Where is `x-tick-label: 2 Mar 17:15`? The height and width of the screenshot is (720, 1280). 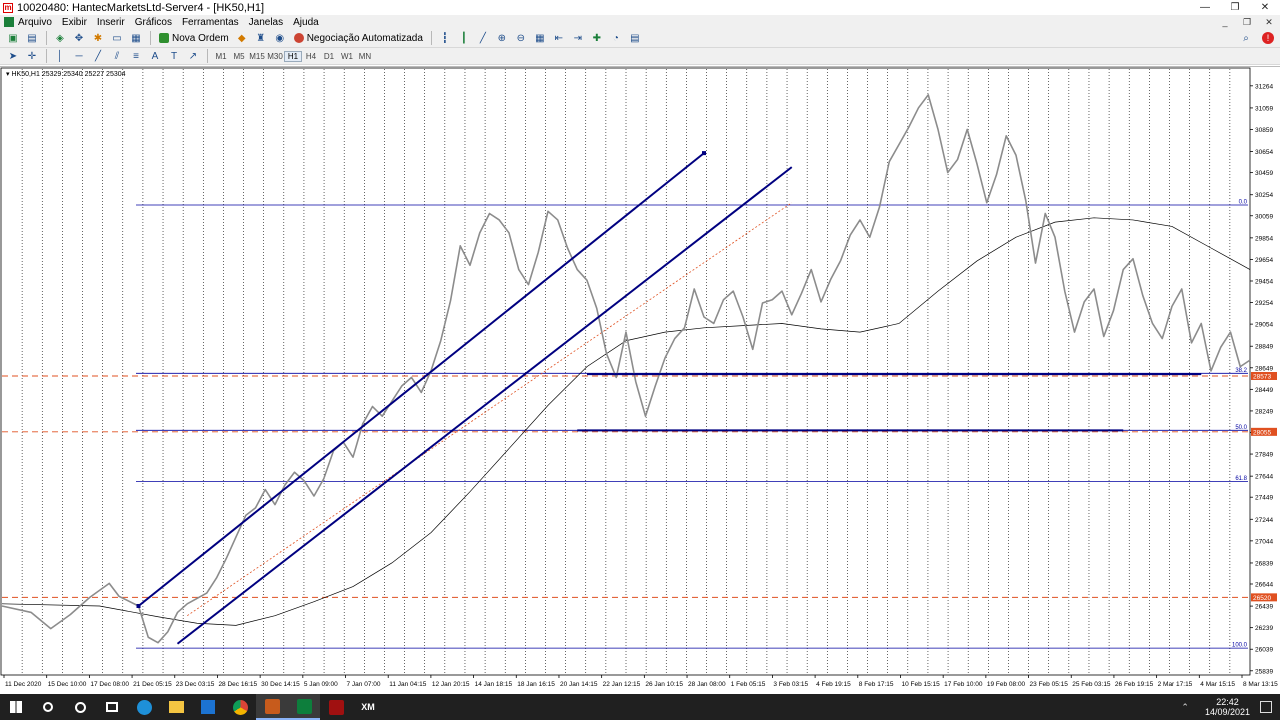
x-tick-label: 2 Mar 17:15 is located at coordinates (1175, 684).